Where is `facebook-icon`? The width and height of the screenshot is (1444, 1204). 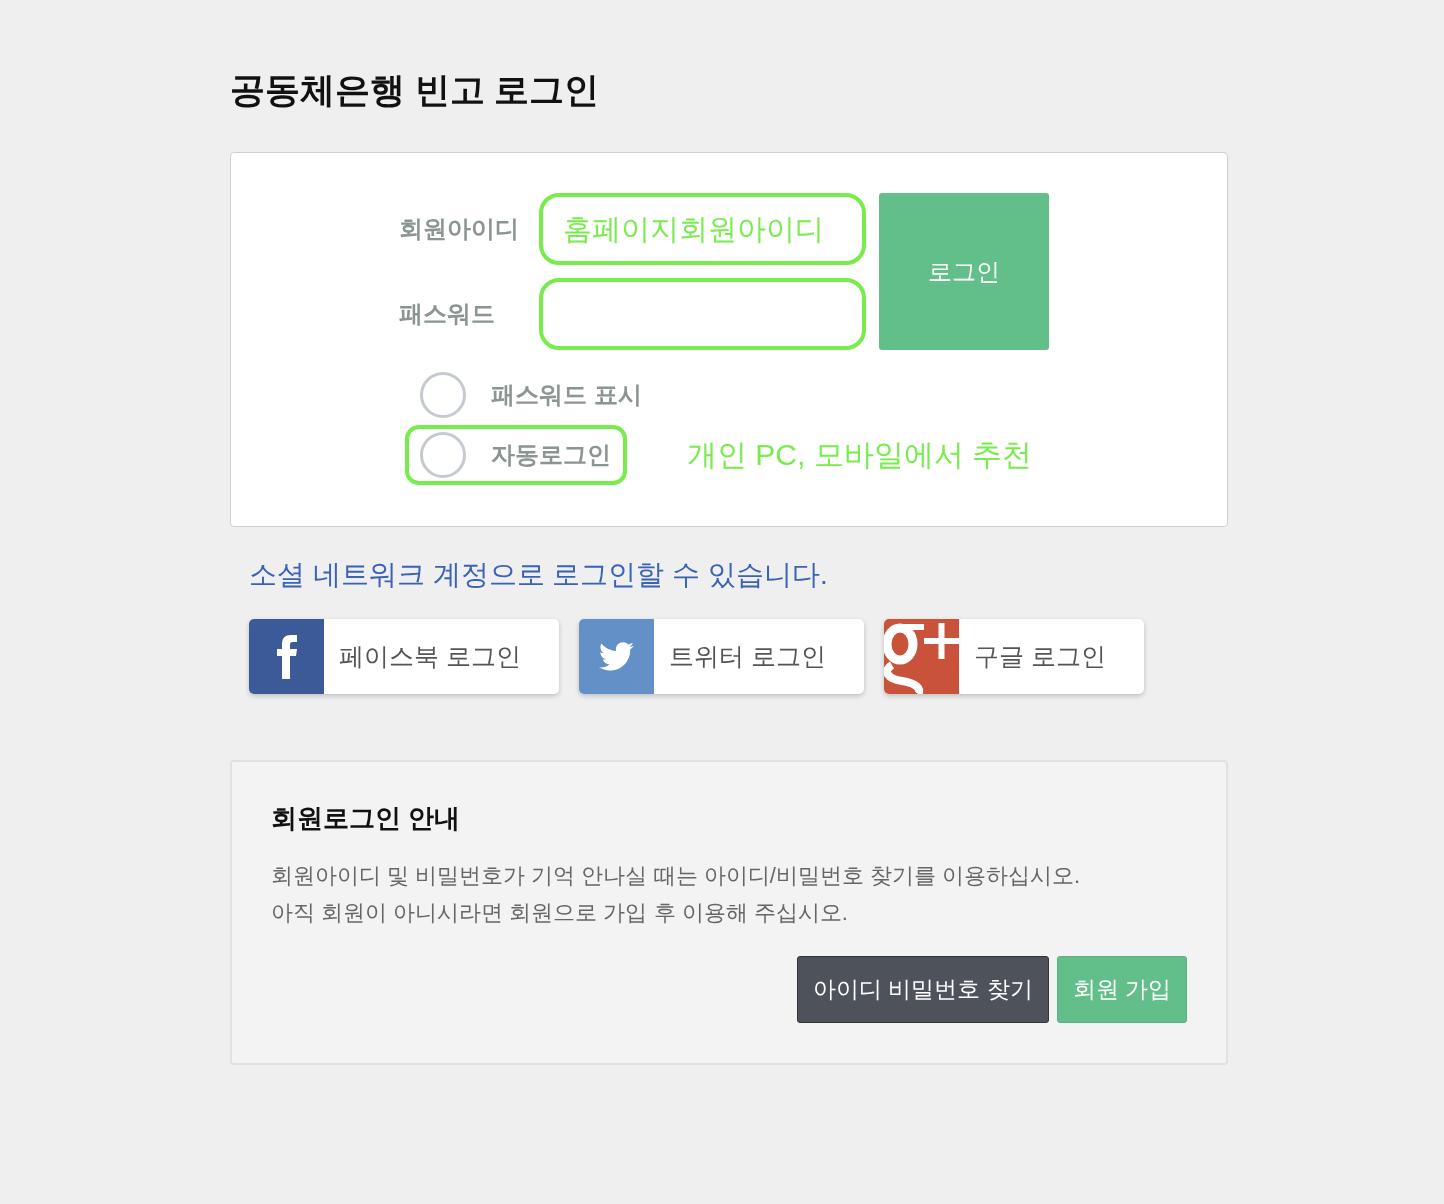 facebook-icon is located at coordinates (286, 656).